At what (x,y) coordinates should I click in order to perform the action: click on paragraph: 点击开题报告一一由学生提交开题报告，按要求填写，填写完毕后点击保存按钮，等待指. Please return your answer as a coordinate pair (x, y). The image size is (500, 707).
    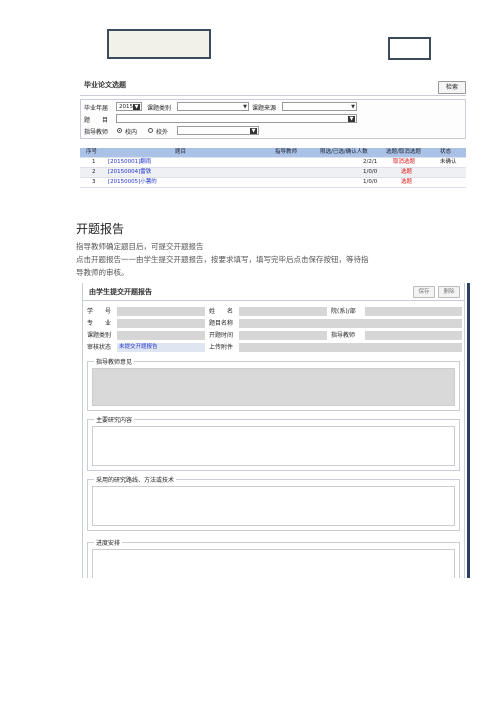
    Looking at the image, I should click on (222, 259).